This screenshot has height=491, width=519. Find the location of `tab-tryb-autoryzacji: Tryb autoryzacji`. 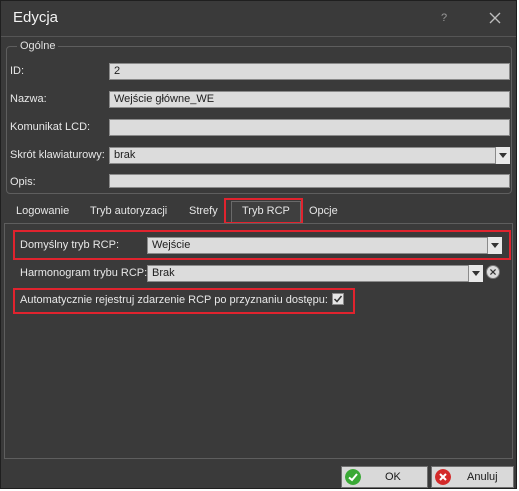

tab-tryb-autoryzacji: Tryb autoryzacji is located at coordinates (128, 211).